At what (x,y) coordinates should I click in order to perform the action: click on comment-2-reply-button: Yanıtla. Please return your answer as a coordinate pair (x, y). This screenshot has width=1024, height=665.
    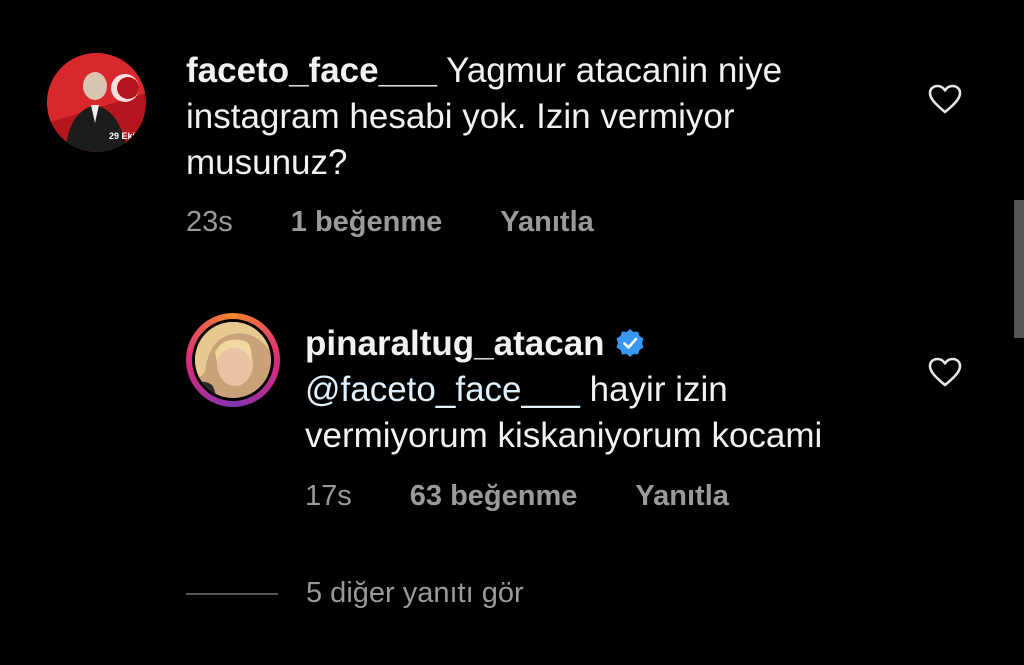
    Looking at the image, I should click on (682, 496).